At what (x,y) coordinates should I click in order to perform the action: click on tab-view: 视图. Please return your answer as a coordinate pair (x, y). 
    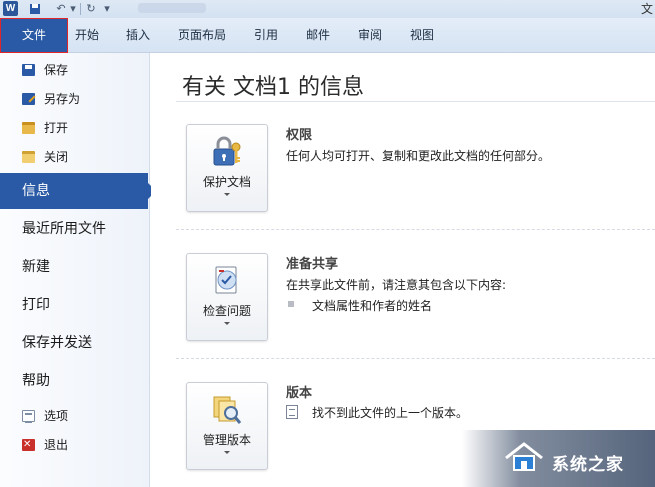
    Looking at the image, I should click on (422, 35).